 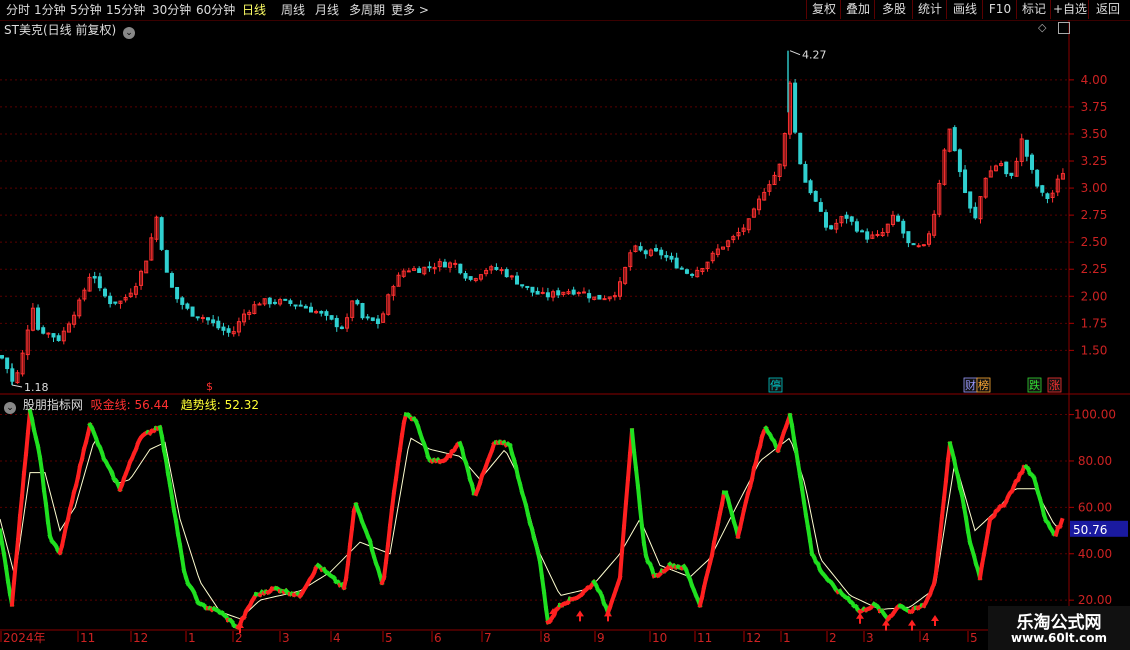 What do you see at coordinates (69, 30) in the screenshot?
I see `stock-title: ST美克(日线 前复权) ⌄` at bounding box center [69, 30].